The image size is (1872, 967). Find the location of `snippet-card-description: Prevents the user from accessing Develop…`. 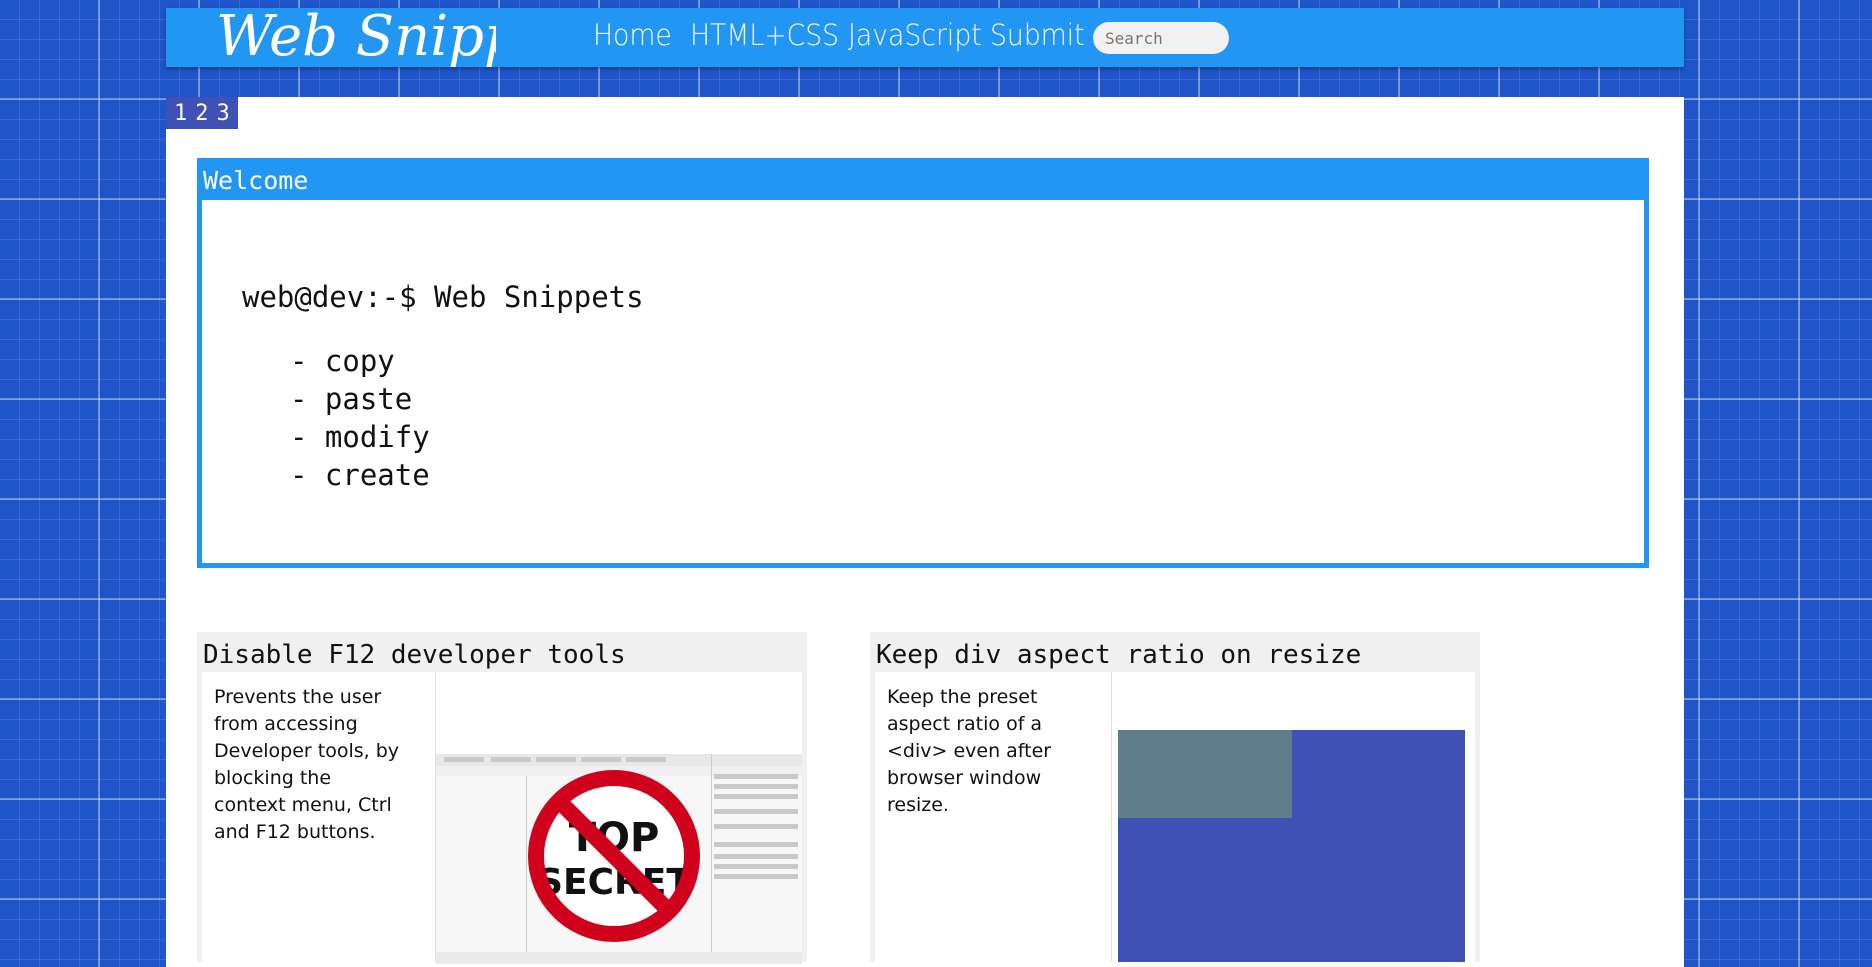

snippet-card-description: Prevents the user from accessing Develop… is located at coordinates (307, 764).